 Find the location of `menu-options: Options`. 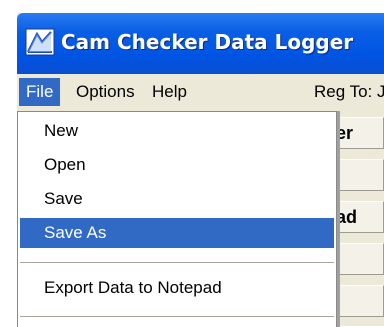

menu-options: Options is located at coordinates (105, 92).